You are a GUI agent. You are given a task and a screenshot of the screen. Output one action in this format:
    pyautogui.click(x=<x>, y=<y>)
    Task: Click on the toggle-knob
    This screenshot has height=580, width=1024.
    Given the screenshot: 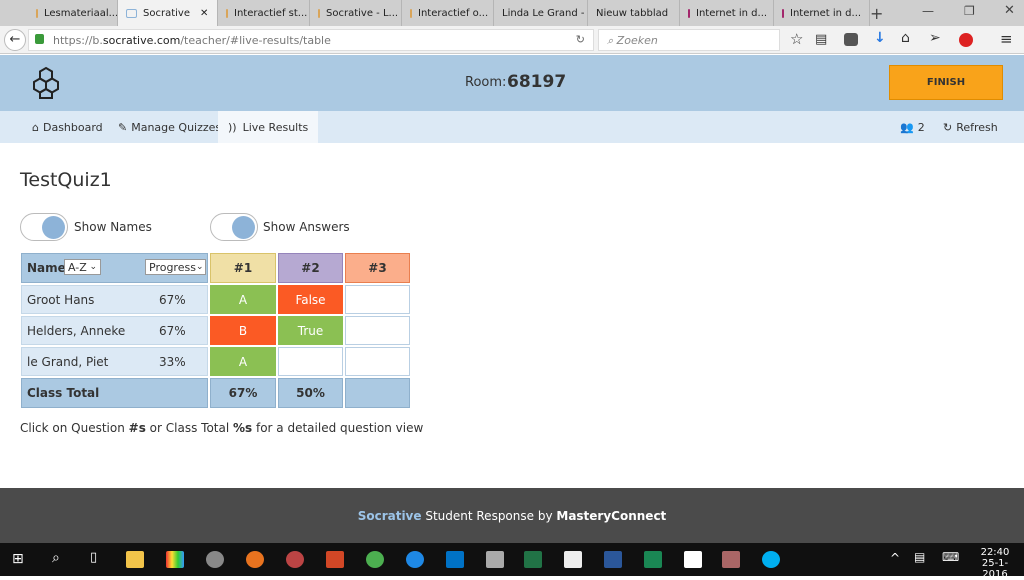 What is the action you would take?
    pyautogui.click(x=53, y=227)
    